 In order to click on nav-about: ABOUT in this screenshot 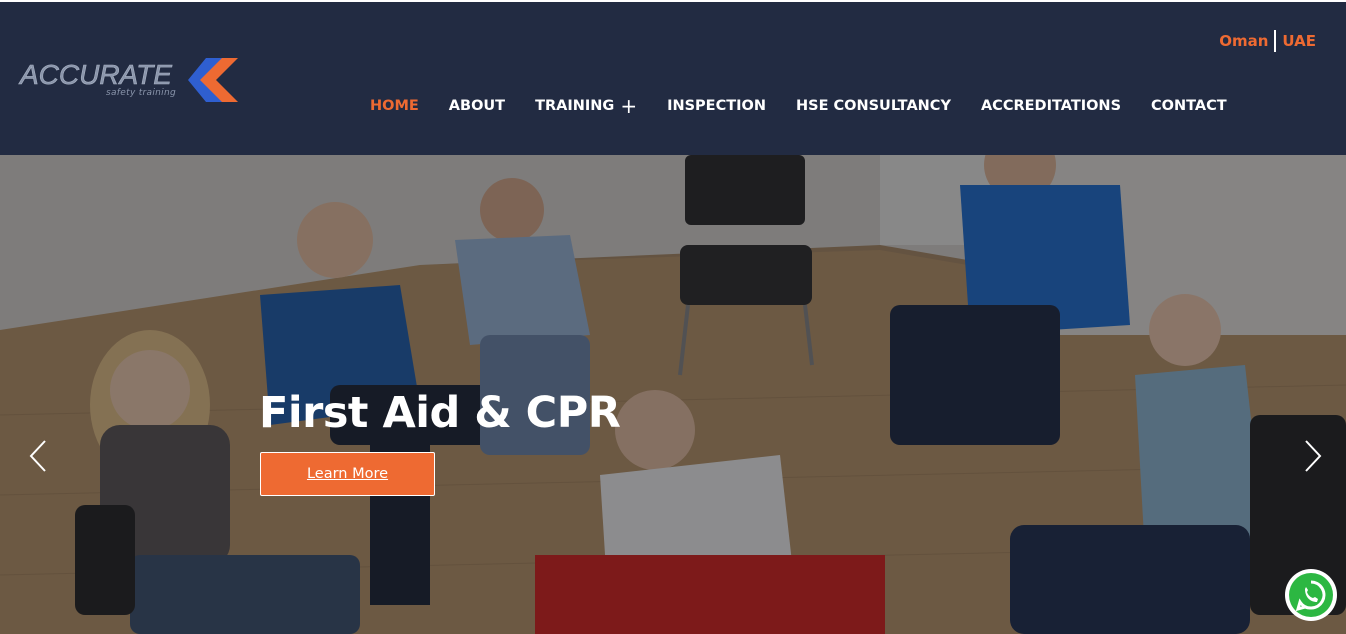, I will do `click(477, 106)`.